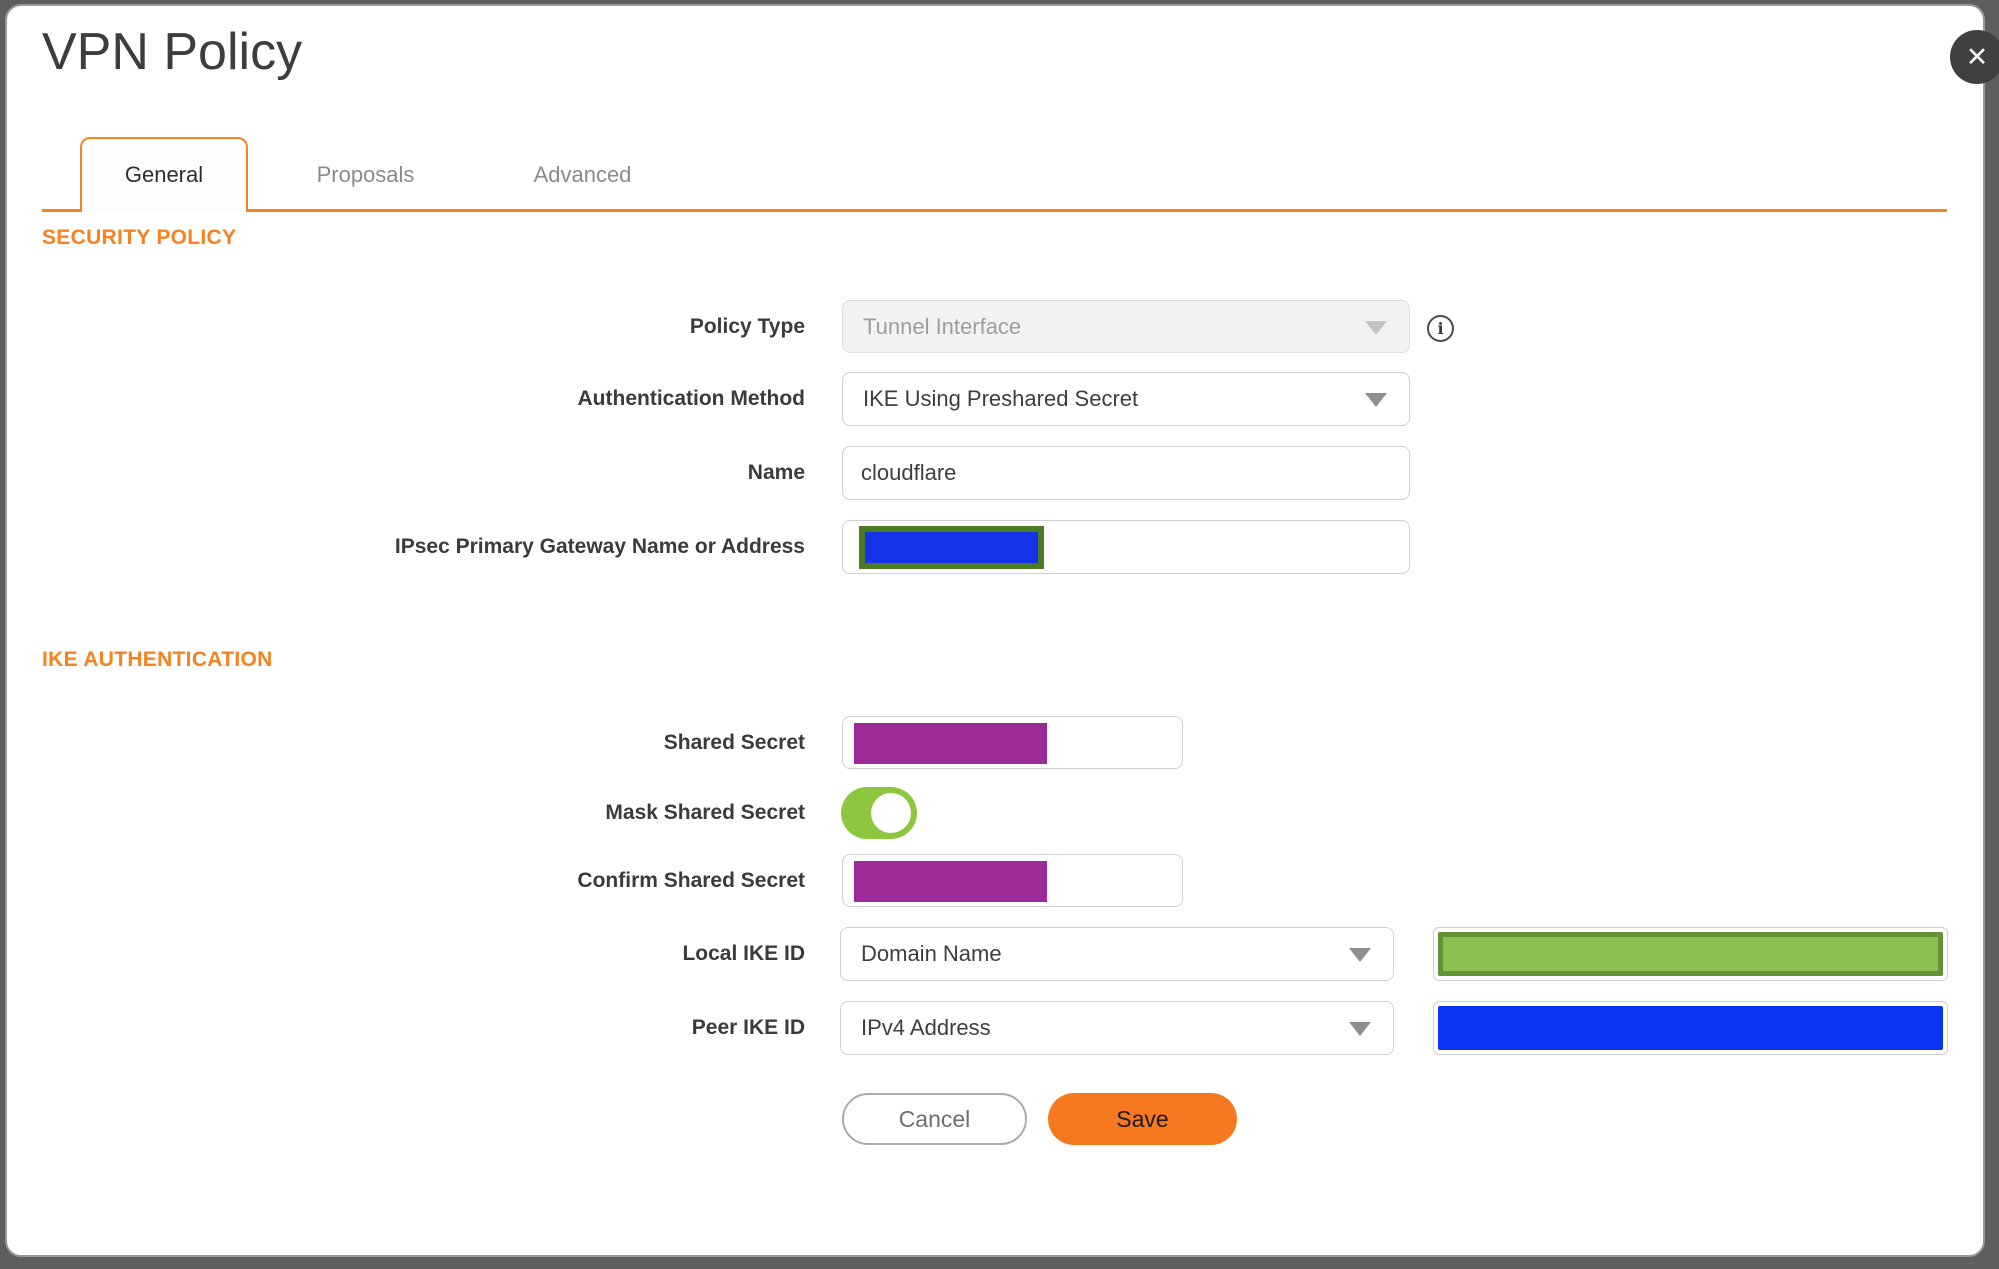  Describe the element at coordinates (926, 1027) in the screenshot. I see `peer-ike-id-type-value: IPv4 Address` at that location.